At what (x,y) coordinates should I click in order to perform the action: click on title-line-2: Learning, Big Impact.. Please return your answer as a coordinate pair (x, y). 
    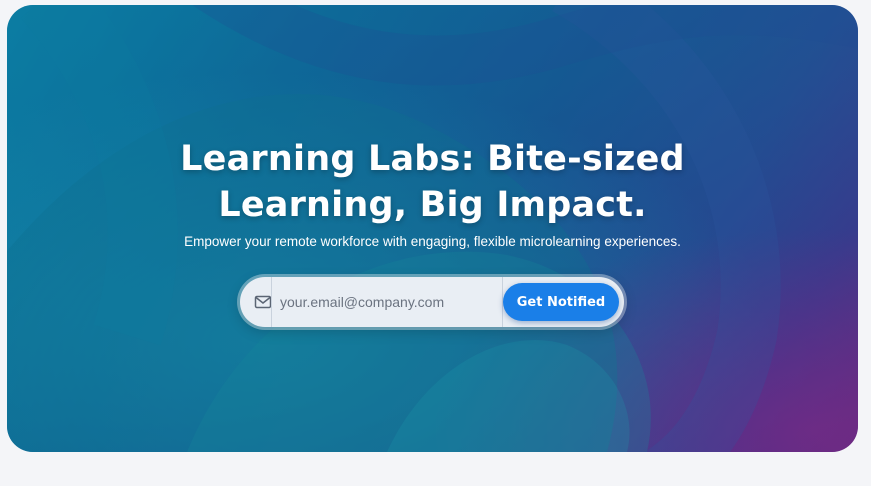
    Looking at the image, I should click on (432, 205).